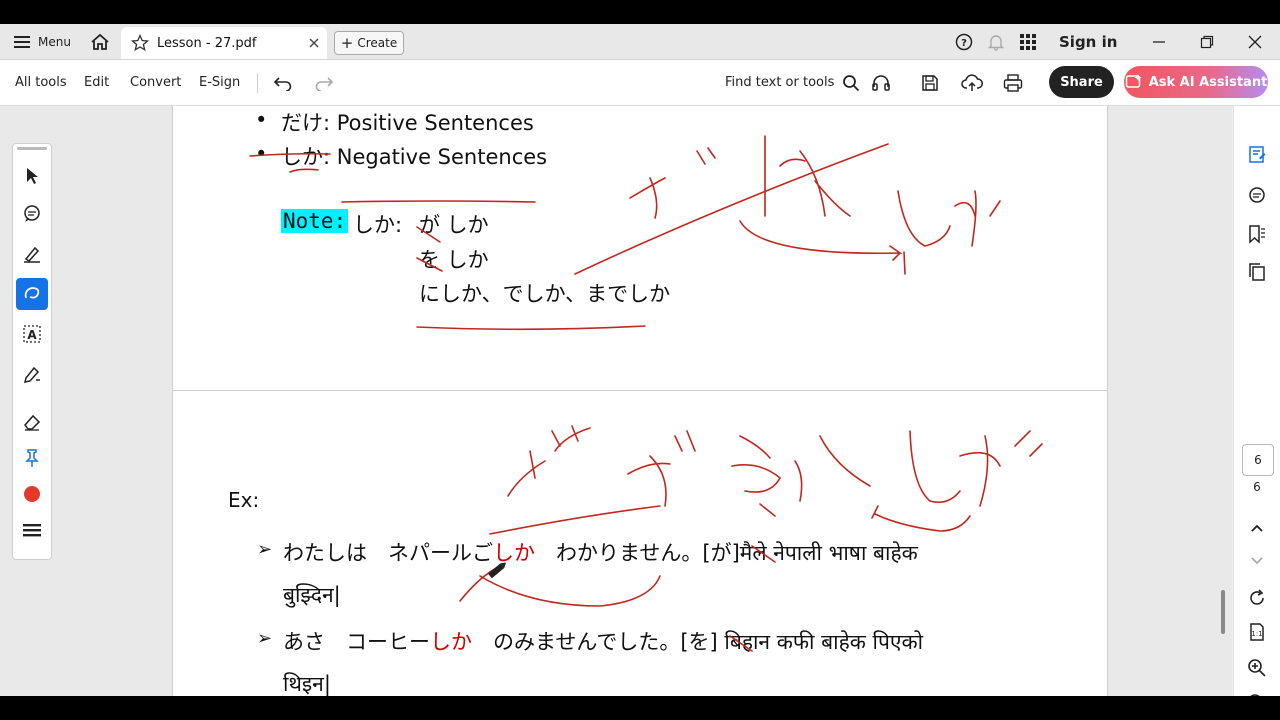 The width and height of the screenshot is (1280, 720). I want to click on notifications-button, so click(996, 41).